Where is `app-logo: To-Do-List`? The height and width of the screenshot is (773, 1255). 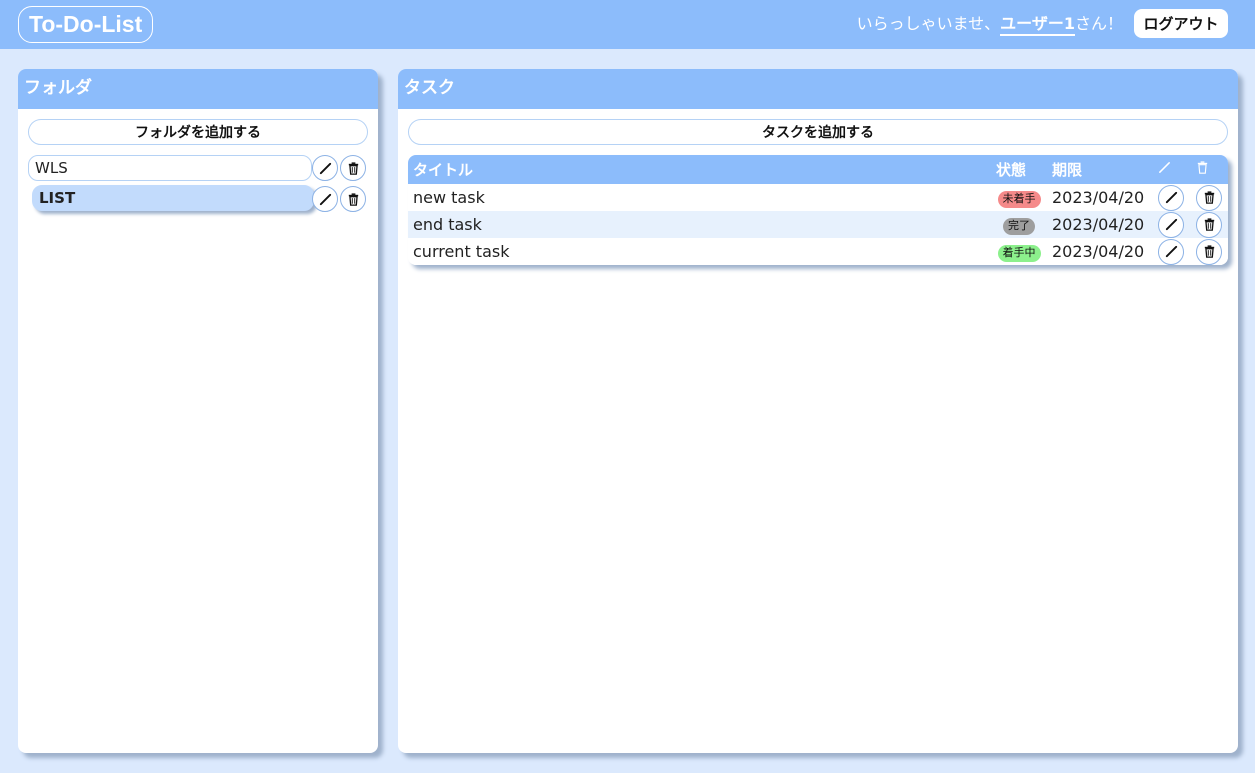 app-logo: To-Do-List is located at coordinates (86, 24).